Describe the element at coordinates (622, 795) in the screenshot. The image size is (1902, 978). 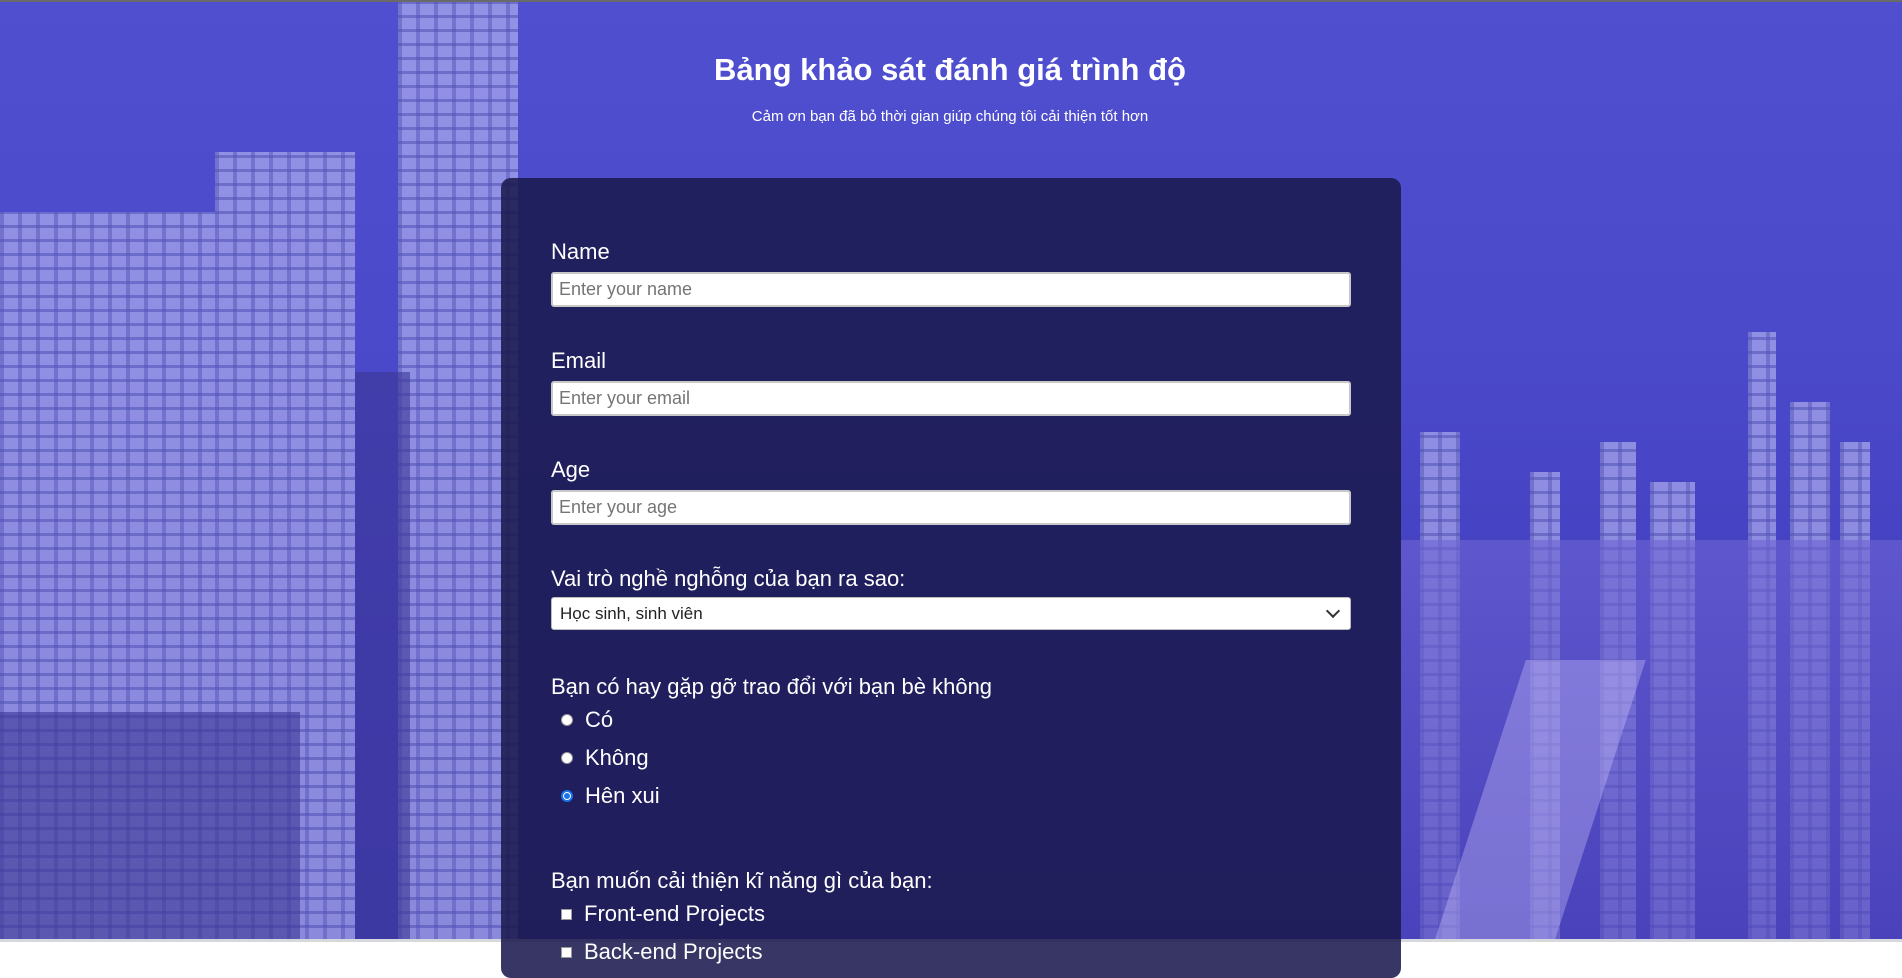
I see `radio-label: Hên xui` at that location.